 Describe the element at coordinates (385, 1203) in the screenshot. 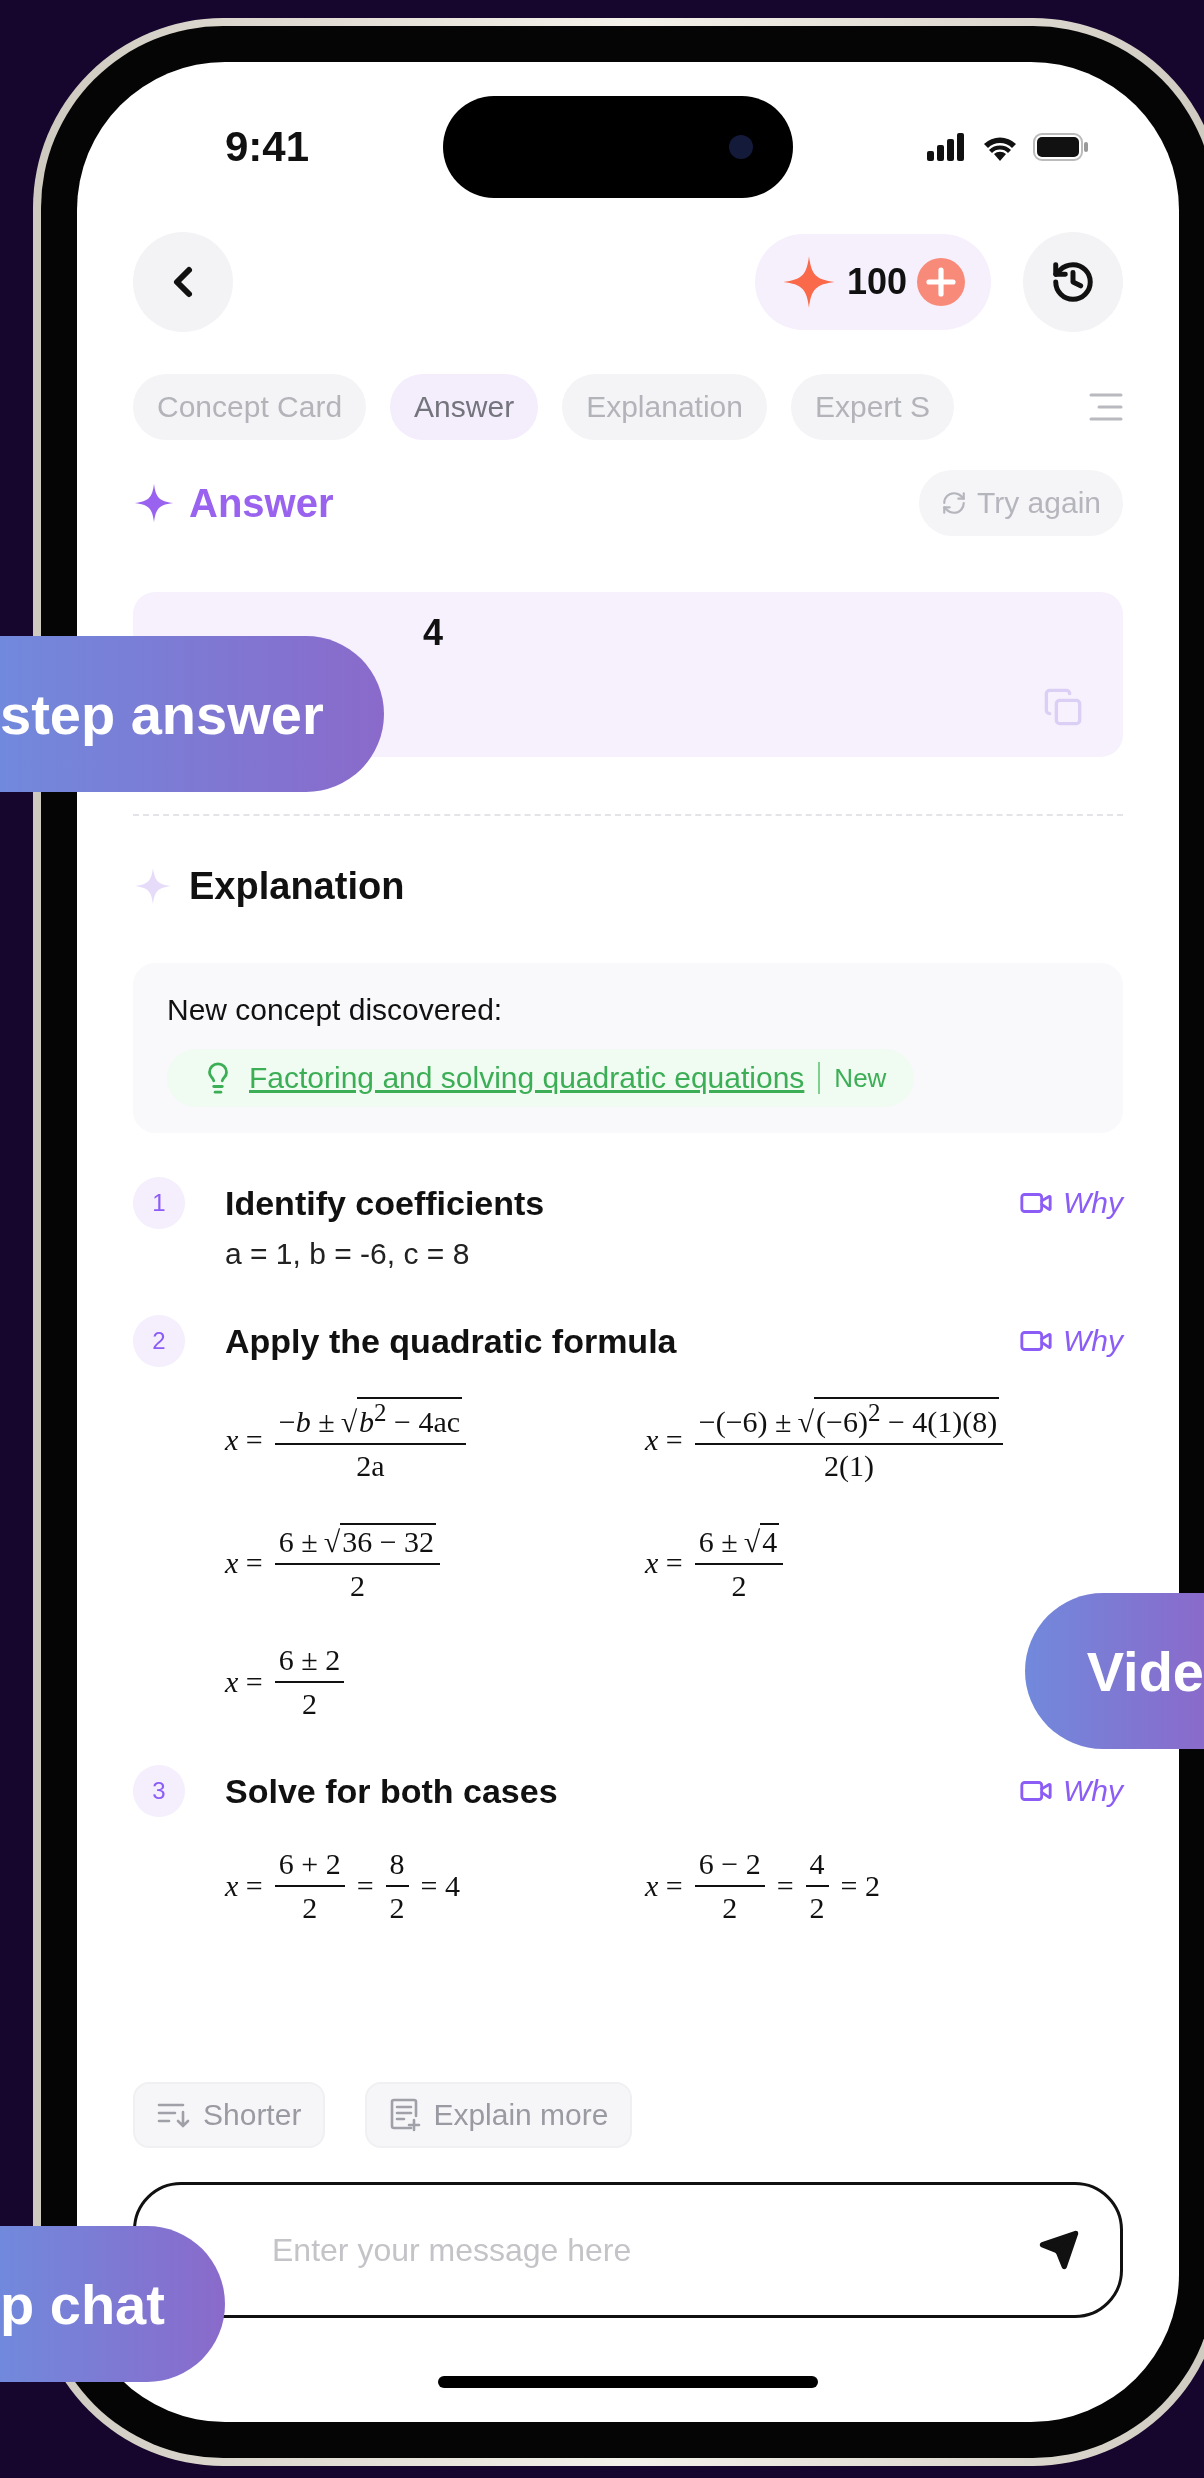

I see `step-title: Identify coefficients` at that location.